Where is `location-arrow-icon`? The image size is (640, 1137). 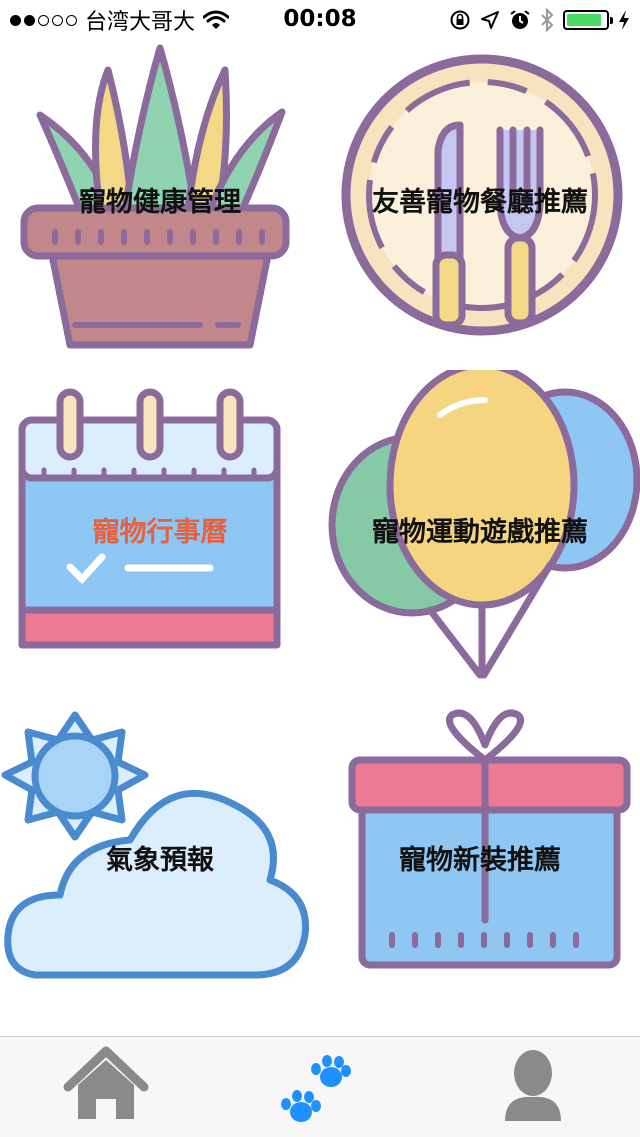
location-arrow-icon is located at coordinates (490, 20).